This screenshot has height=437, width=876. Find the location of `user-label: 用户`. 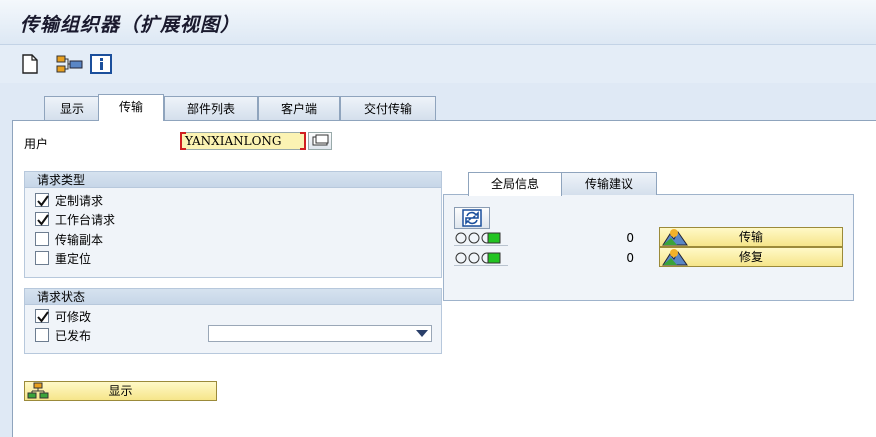

user-label: 用户 is located at coordinates (36, 144).